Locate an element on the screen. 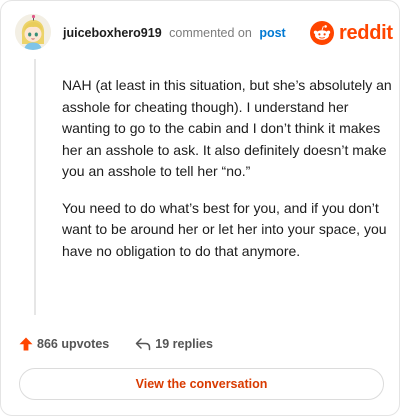 This screenshot has height=416, width=400. thread-line is located at coordinates (35, 187).